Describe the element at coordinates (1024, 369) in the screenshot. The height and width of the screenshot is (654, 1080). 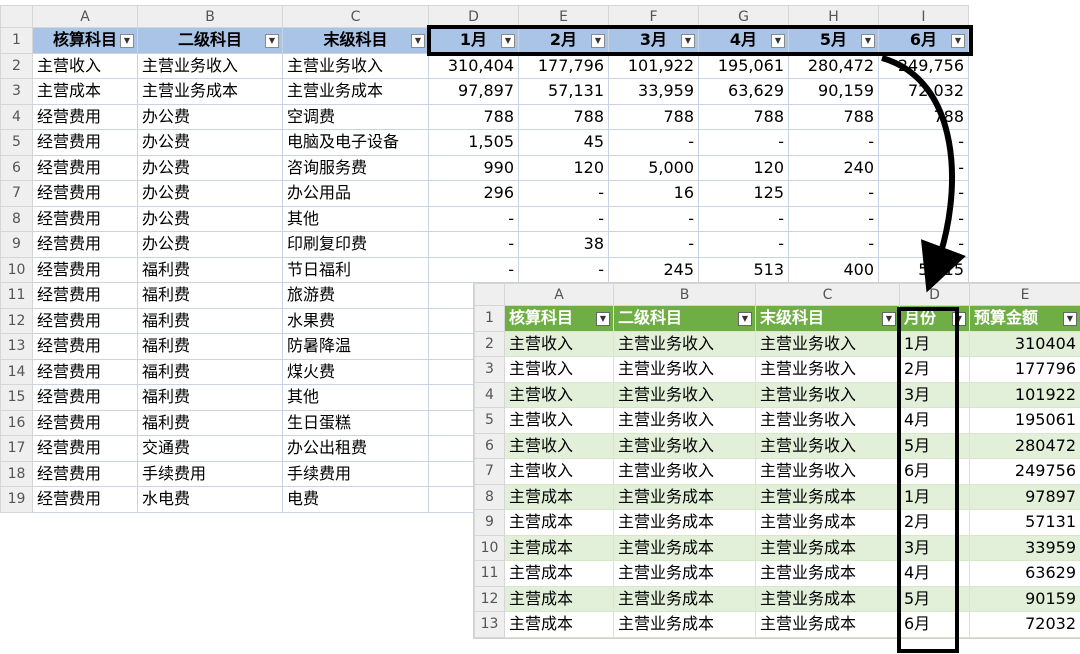
I see `cell-budget-amount: 177796` at that location.